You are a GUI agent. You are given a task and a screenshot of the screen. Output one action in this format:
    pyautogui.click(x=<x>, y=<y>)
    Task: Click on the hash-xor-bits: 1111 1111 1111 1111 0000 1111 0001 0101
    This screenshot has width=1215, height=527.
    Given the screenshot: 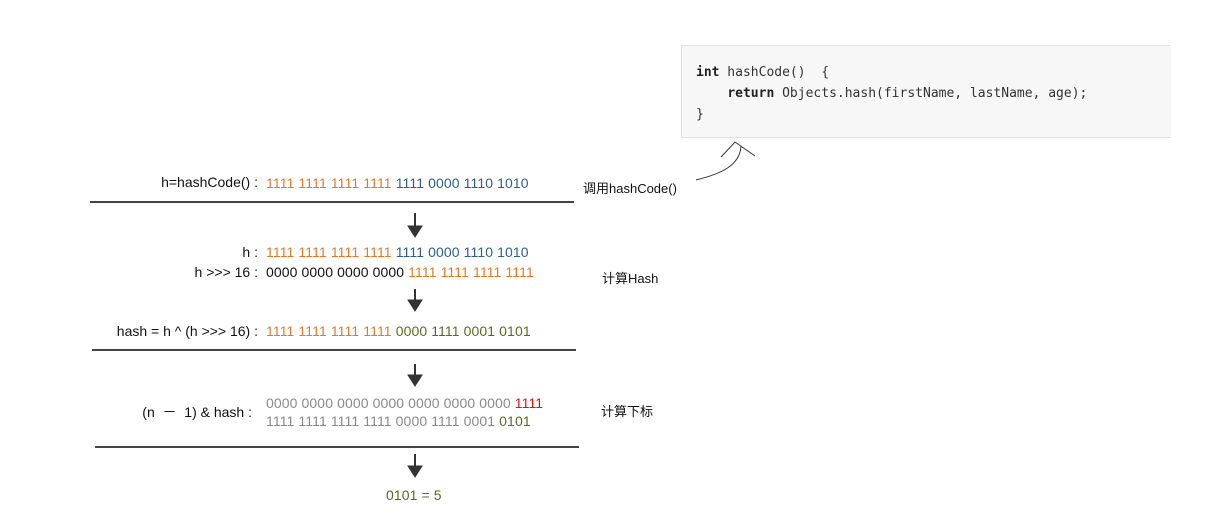 What is the action you would take?
    pyautogui.click(x=398, y=331)
    